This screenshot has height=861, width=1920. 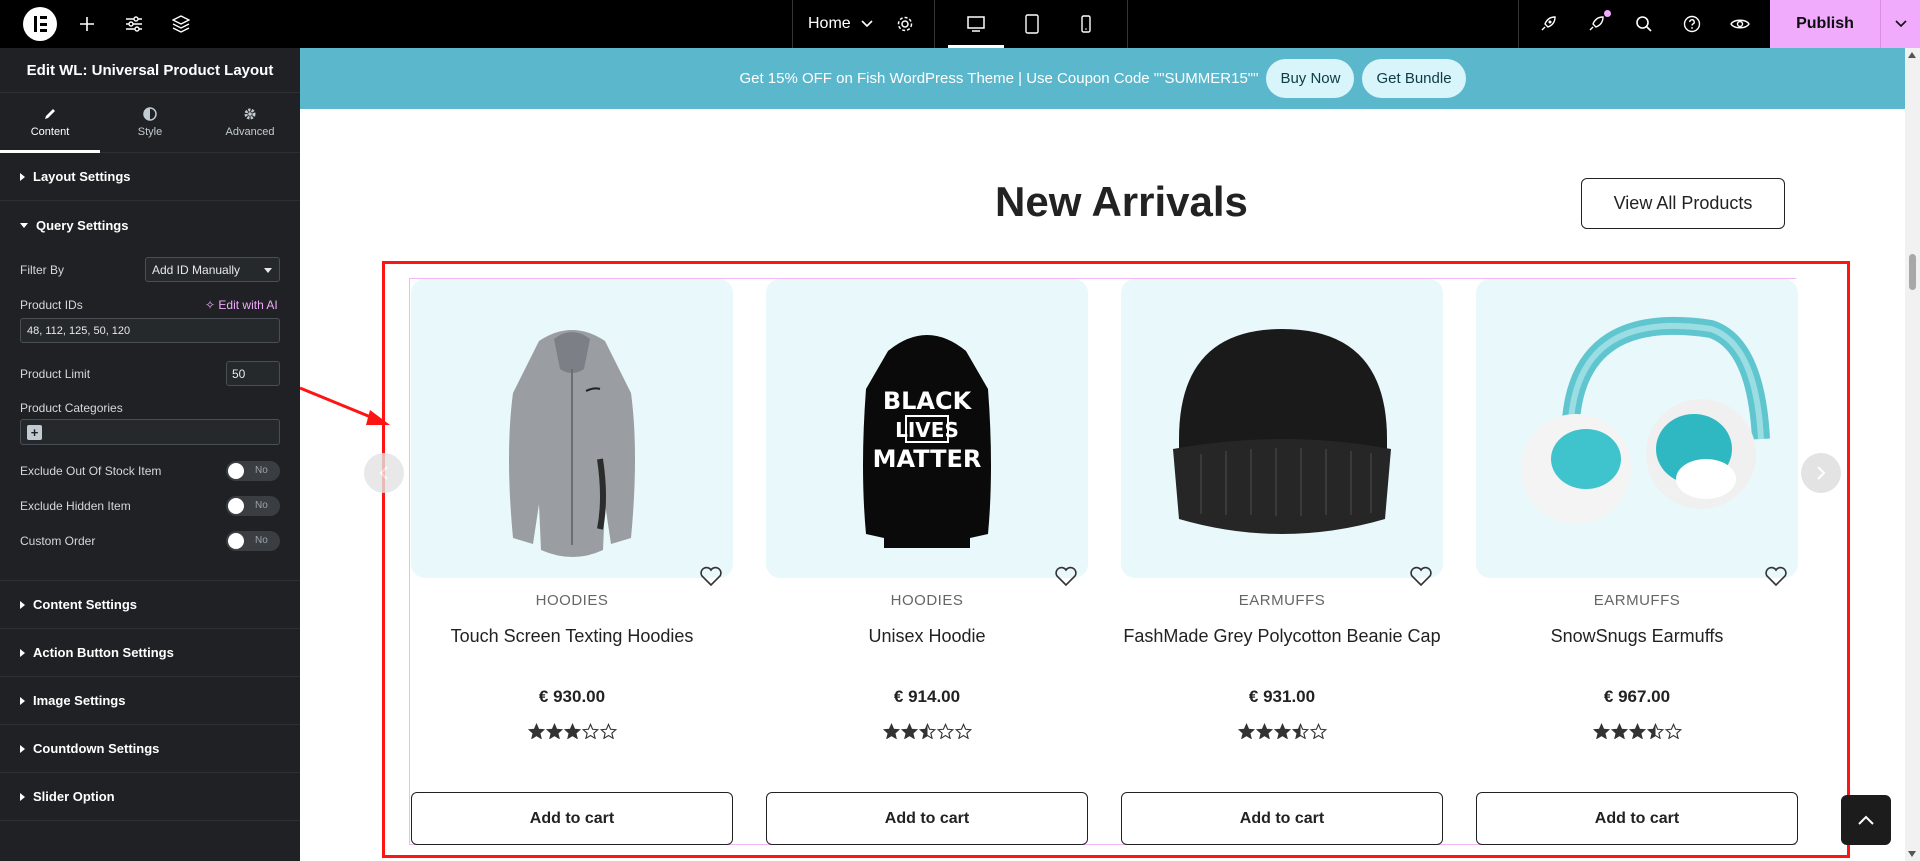 I want to click on custom-order-toggle: No, so click(x=253, y=541).